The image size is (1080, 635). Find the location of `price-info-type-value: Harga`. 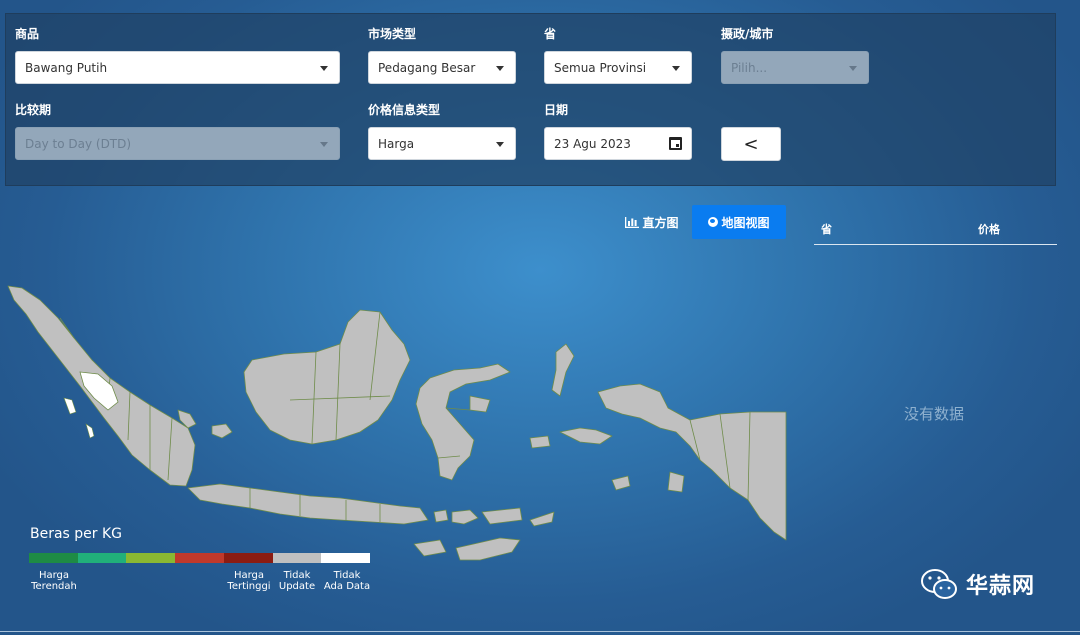

price-info-type-value: Harga is located at coordinates (396, 143).